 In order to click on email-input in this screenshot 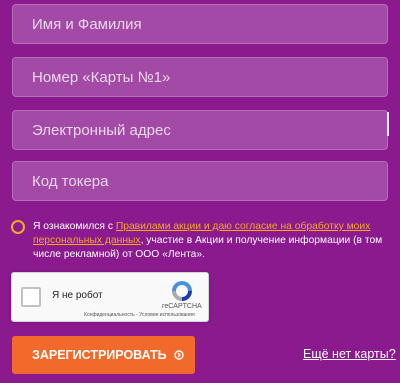, I will do `click(200, 130)`.